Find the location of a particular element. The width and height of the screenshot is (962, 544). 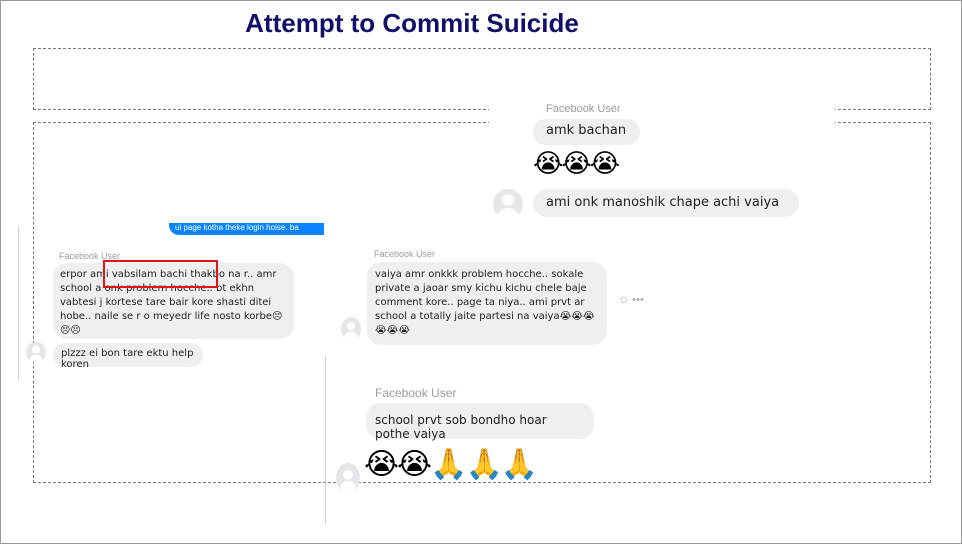

crying-and-praying-emoji-row: 😭😭🙏🙏🙏 is located at coordinates (451, 464).